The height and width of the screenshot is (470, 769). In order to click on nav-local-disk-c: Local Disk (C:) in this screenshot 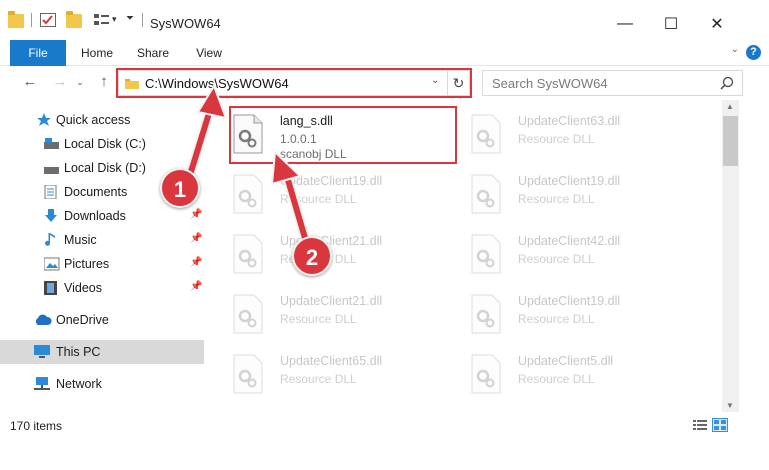, I will do `click(103, 144)`.